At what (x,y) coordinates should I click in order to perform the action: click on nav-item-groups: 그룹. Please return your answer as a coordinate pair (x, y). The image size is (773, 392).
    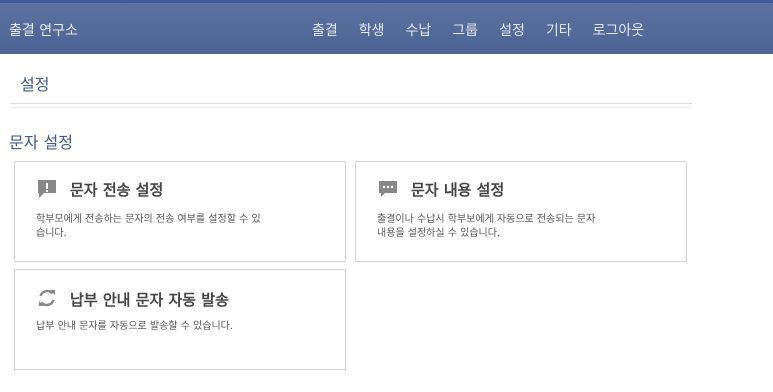
    Looking at the image, I should click on (465, 30).